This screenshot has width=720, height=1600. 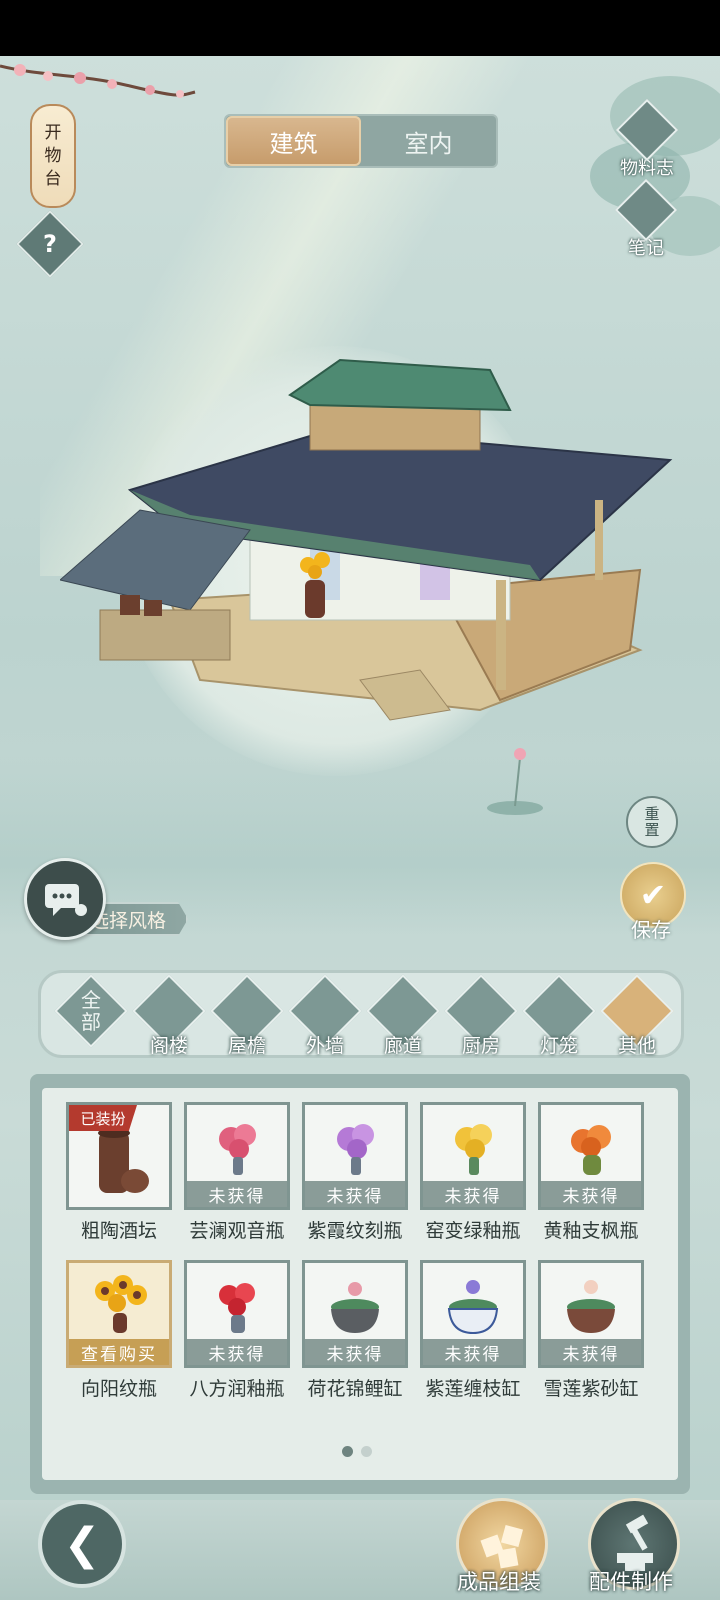 I want to click on item-card: 未获得 荷花锦鲤缸, so click(x=355, y=1340).